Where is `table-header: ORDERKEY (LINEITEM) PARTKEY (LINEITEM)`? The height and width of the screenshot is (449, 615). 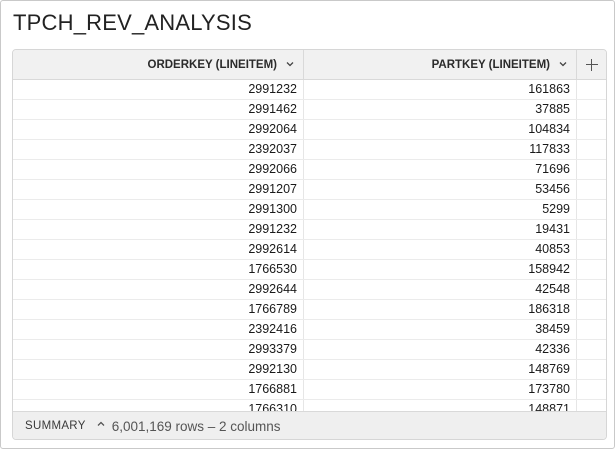
table-header: ORDERKEY (LINEITEM) PARTKEY (LINEITEM) is located at coordinates (309, 65).